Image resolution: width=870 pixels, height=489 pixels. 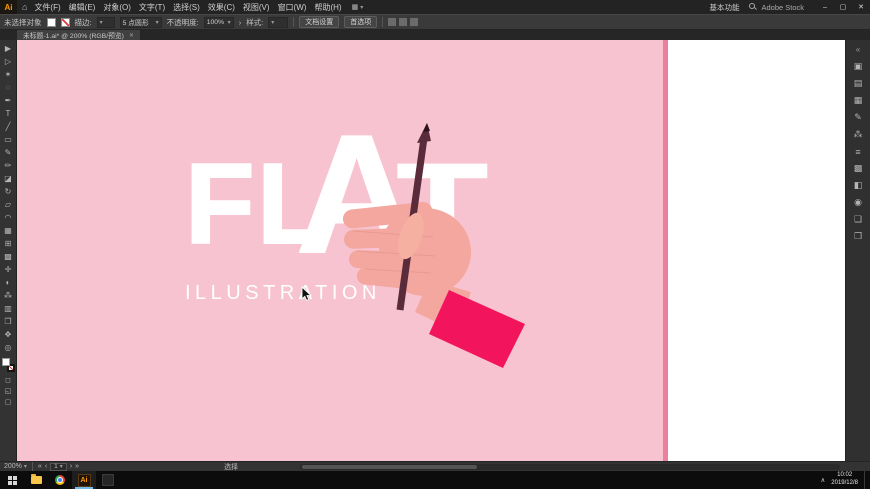 What do you see at coordinates (77, 466) in the screenshot?
I see `last-artboard-button: »` at bounding box center [77, 466].